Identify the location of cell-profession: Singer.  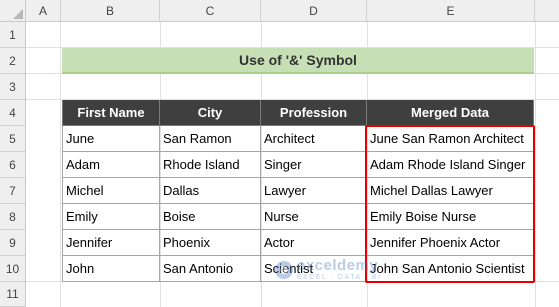
(314, 165).